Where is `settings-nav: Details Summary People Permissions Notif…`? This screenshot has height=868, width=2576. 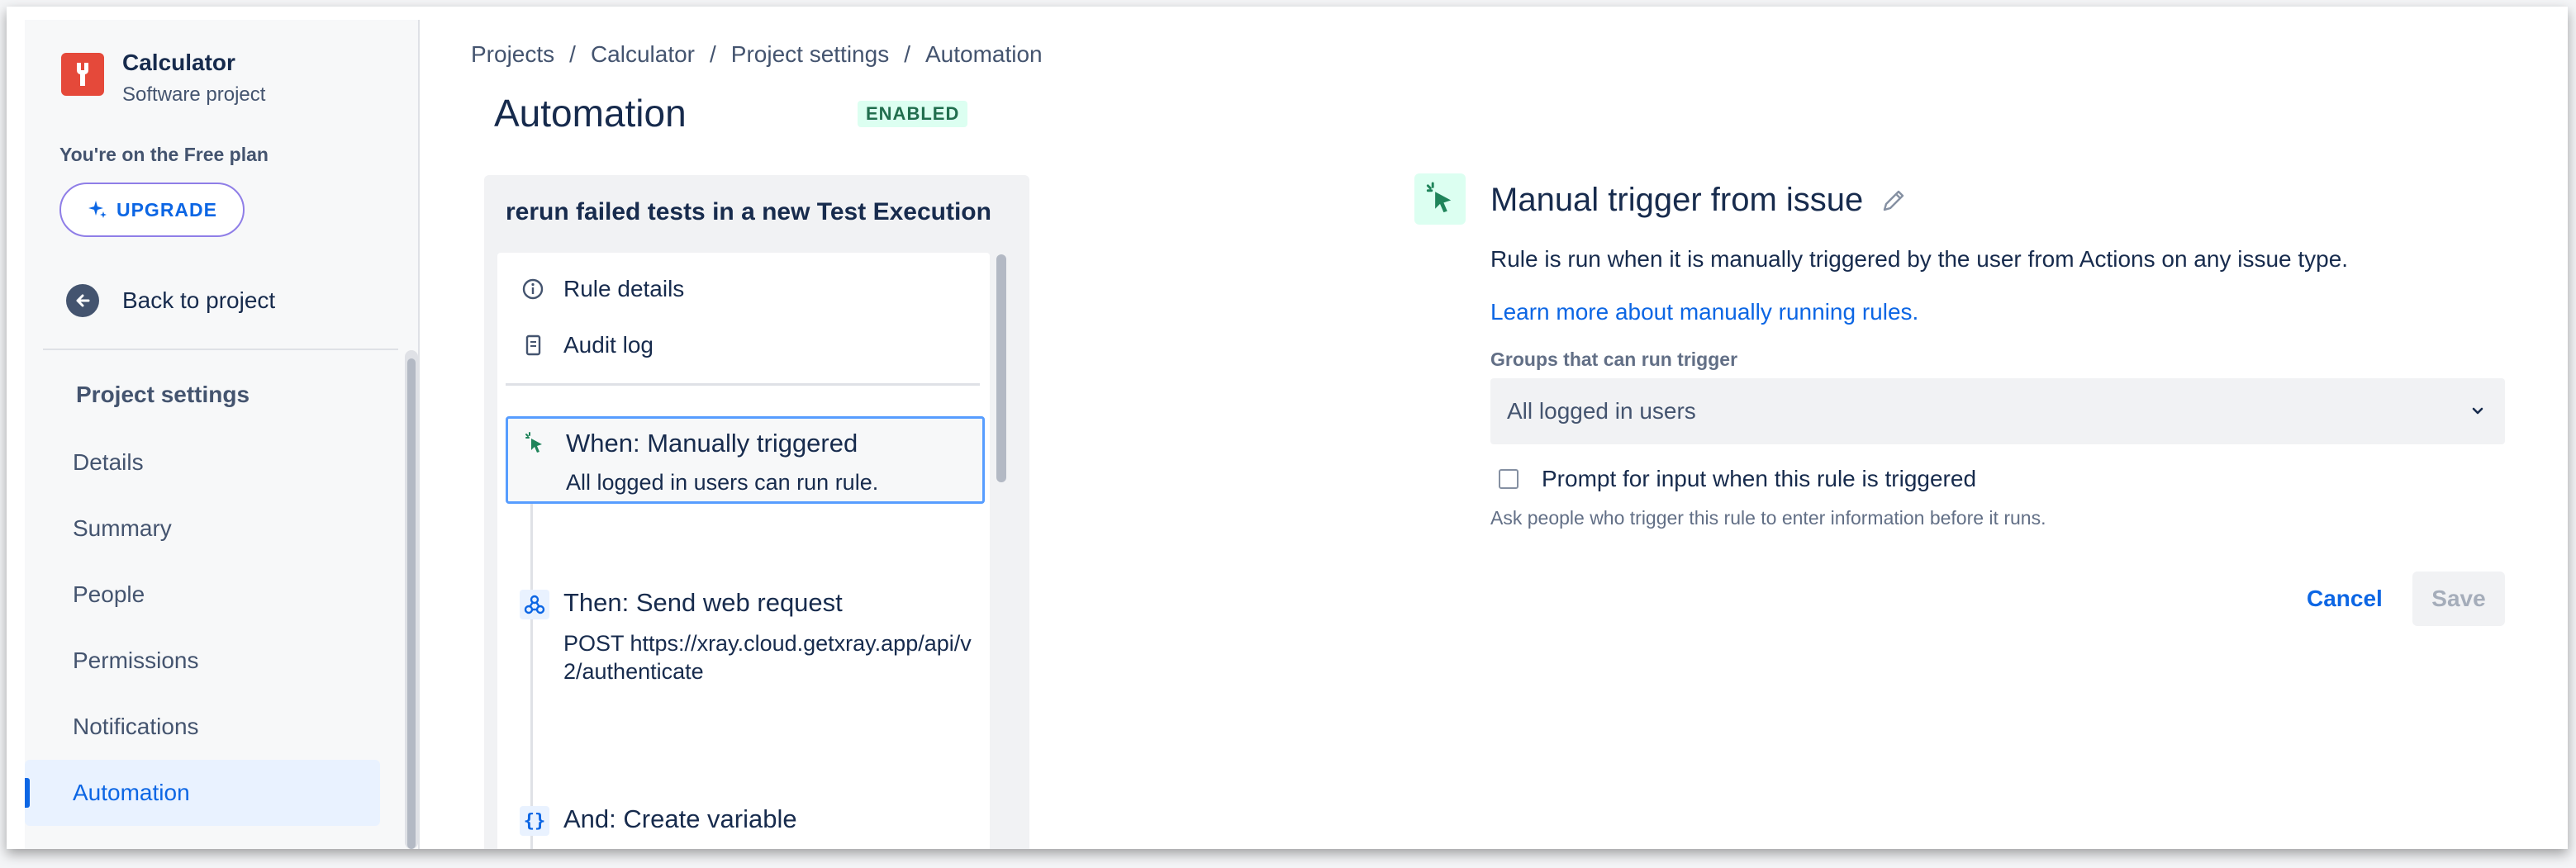
settings-nav: Details Summary People Permissions Notif… is located at coordinates (202, 627).